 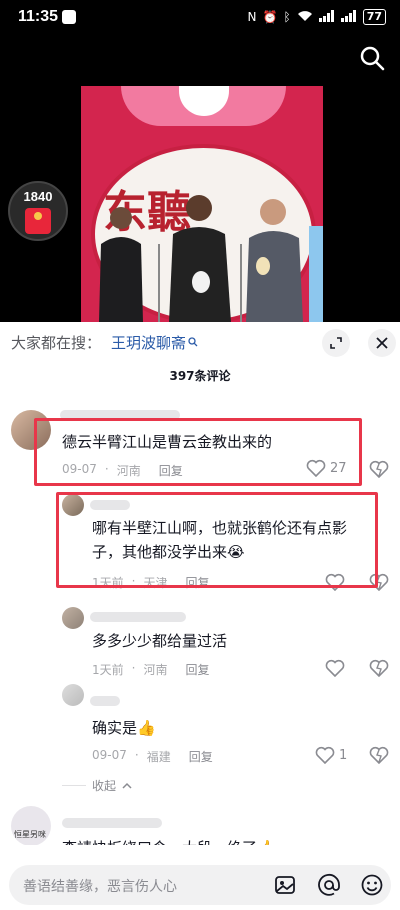 What do you see at coordinates (343, 755) in the screenshot?
I see `like-count: 1` at bounding box center [343, 755].